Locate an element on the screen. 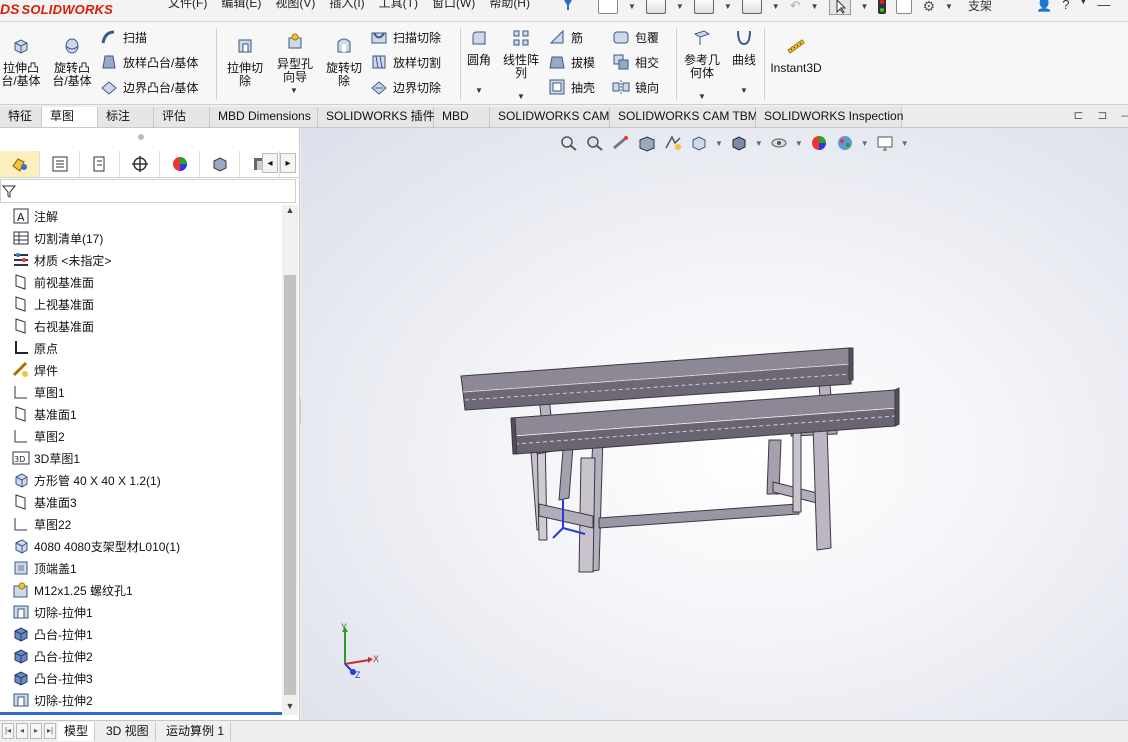  tree-item: 4080 4080支架型材L010(1) is located at coordinates (147, 546).